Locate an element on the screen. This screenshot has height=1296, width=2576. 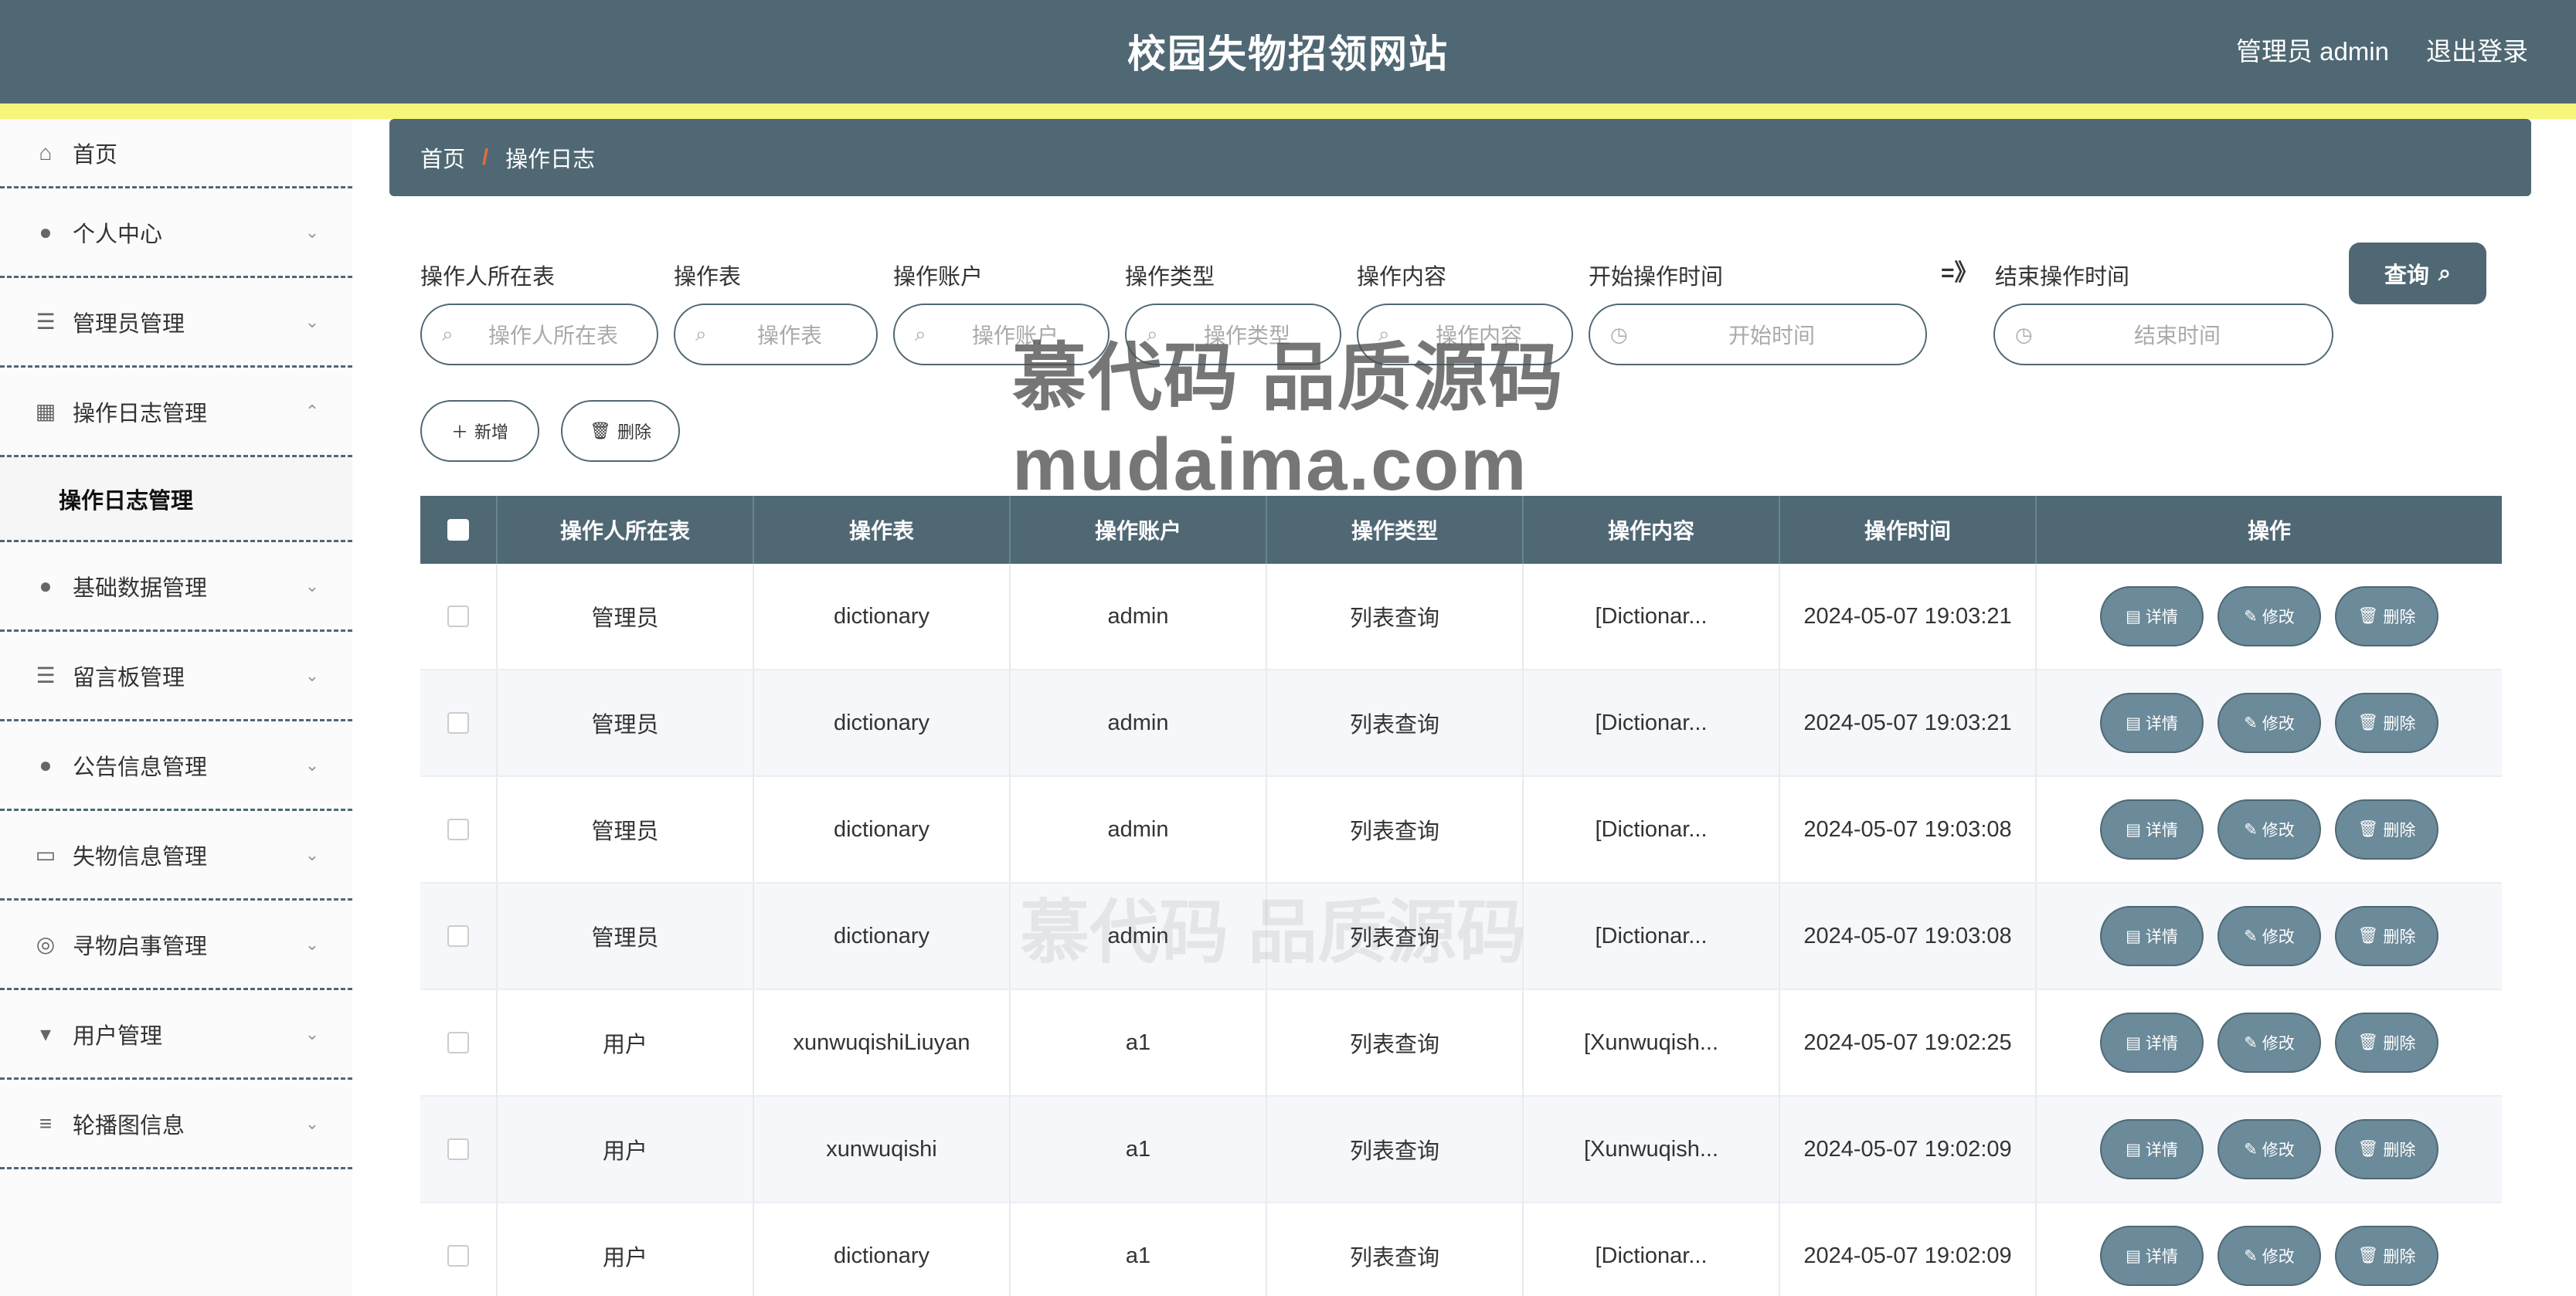
home-icon: ⌂ is located at coordinates (46, 152).